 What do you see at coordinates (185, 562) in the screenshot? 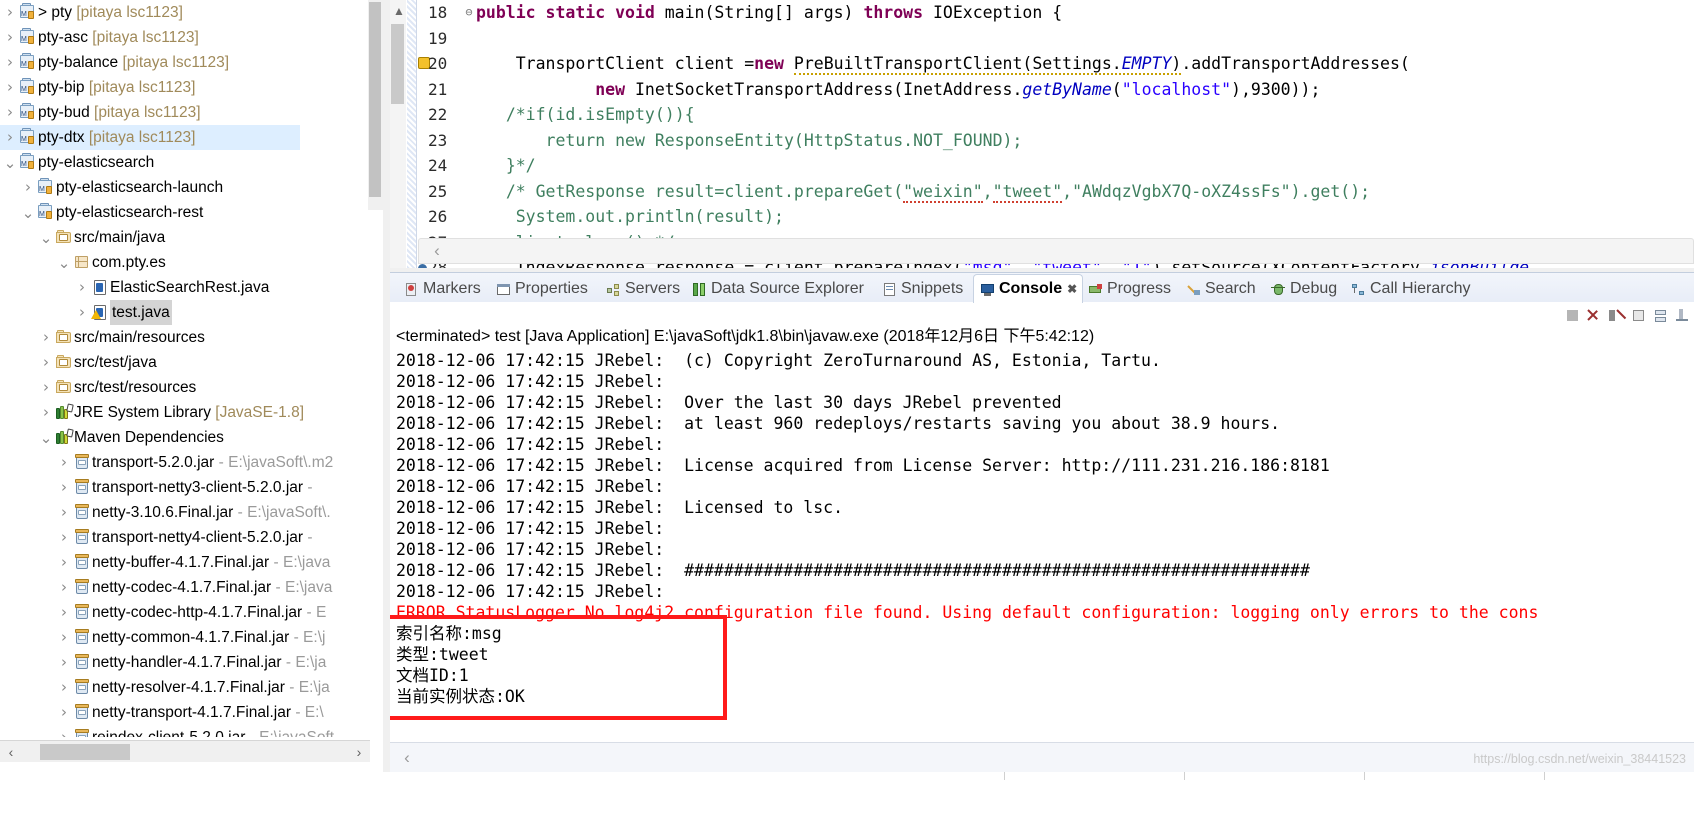
I see `tree-row: › netty-buffer-4.1.7.Final.jar - E:\java` at bounding box center [185, 562].